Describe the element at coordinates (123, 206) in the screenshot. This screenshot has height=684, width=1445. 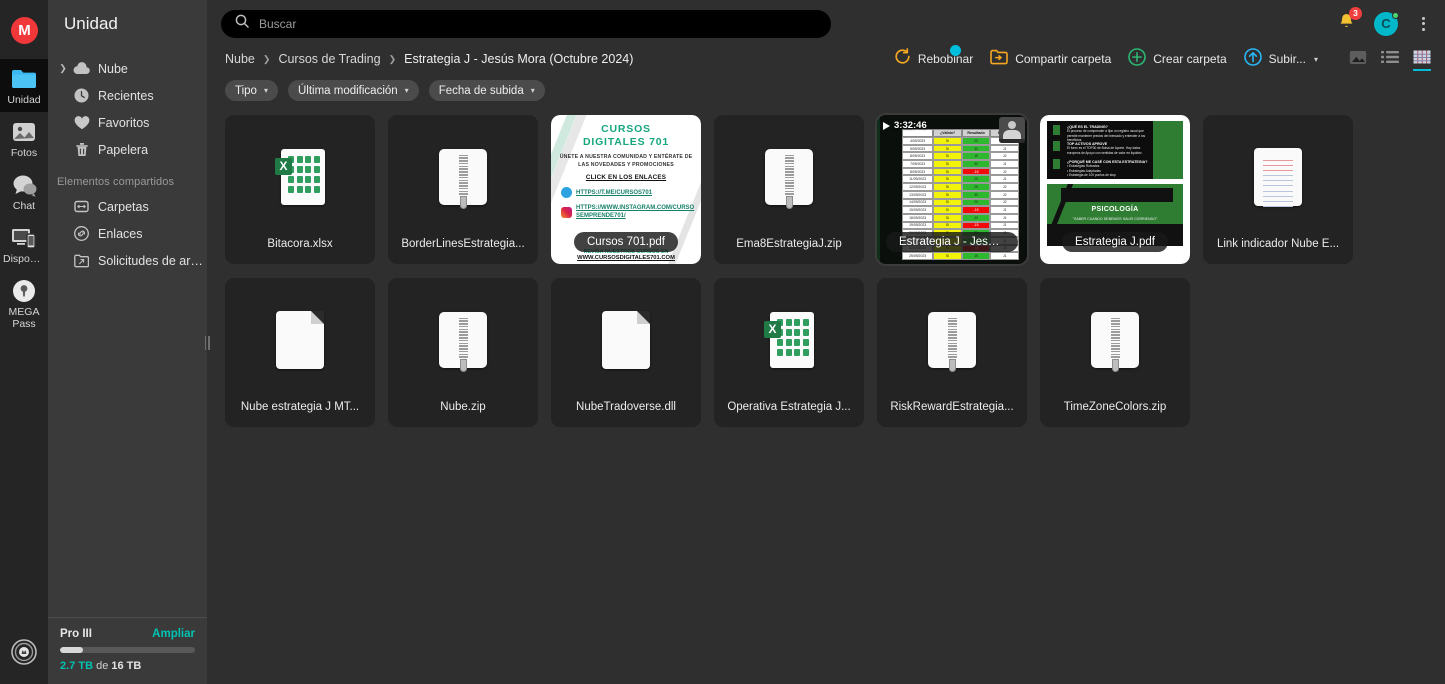
I see `sidebar-item-label: Carpetas` at that location.